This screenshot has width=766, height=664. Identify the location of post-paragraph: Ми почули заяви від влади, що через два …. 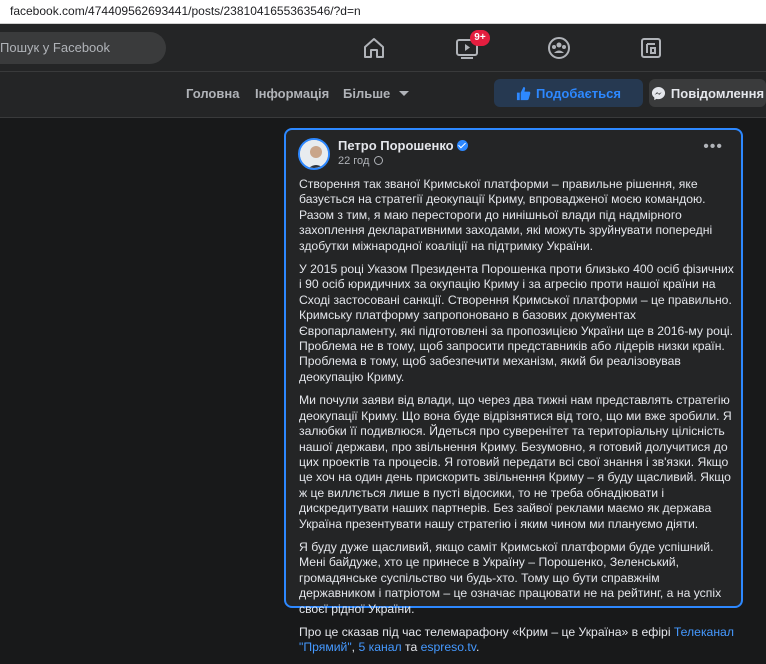
(515, 462).